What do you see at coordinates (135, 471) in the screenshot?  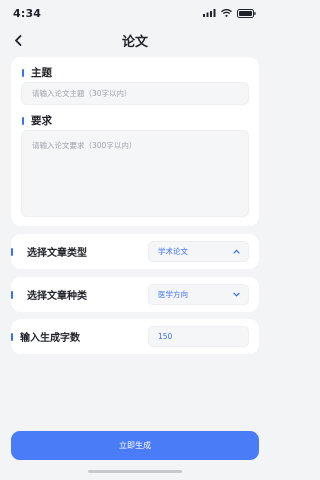 I see `home-indicator` at bounding box center [135, 471].